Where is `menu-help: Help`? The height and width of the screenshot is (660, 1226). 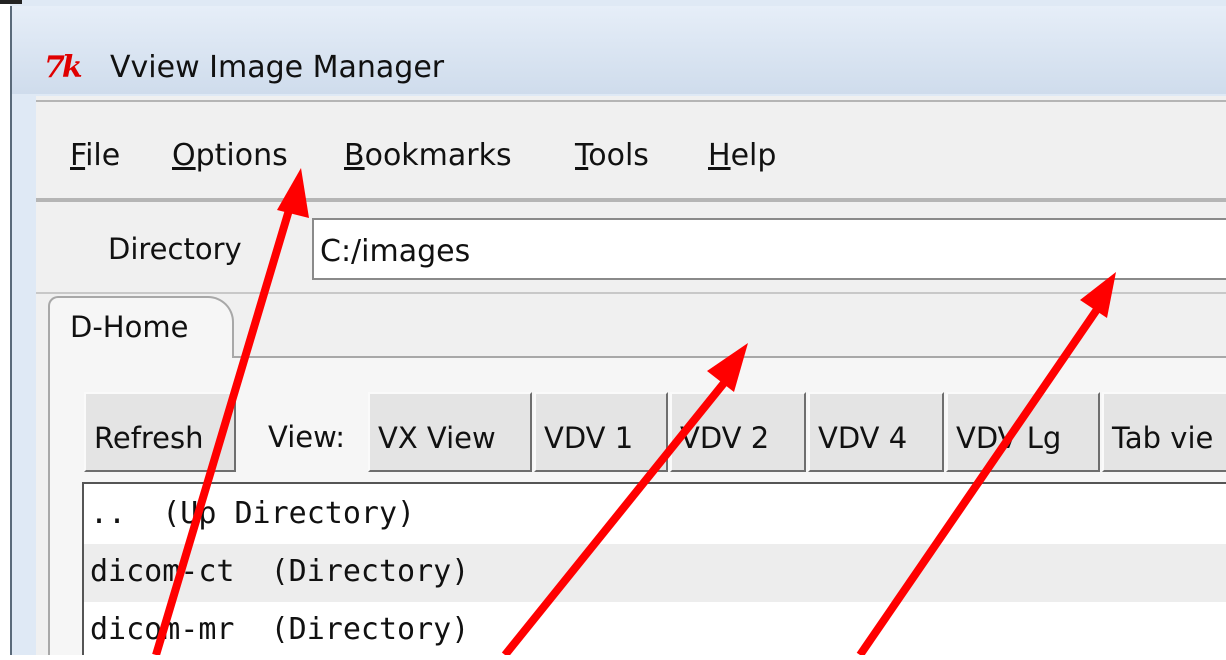
menu-help: Help is located at coordinates (742, 155).